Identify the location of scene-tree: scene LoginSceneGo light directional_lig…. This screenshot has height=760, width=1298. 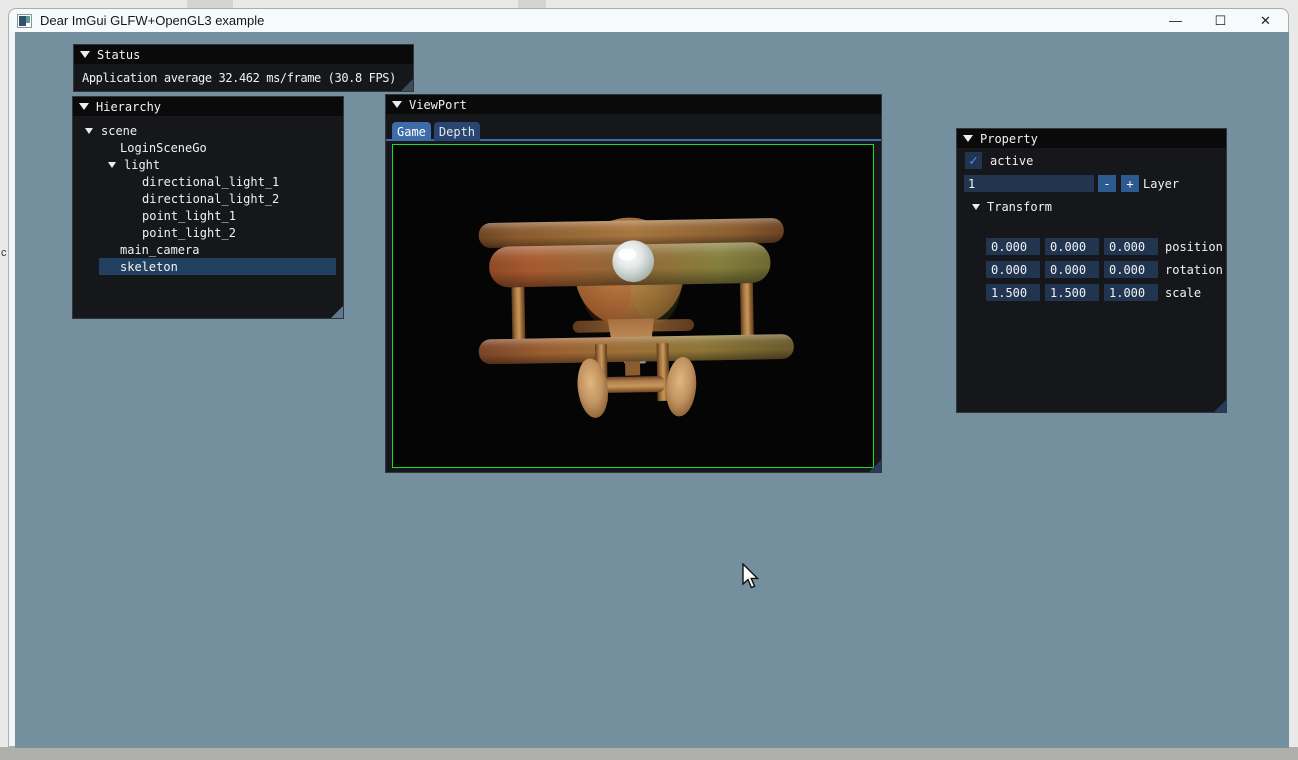
(208, 195).